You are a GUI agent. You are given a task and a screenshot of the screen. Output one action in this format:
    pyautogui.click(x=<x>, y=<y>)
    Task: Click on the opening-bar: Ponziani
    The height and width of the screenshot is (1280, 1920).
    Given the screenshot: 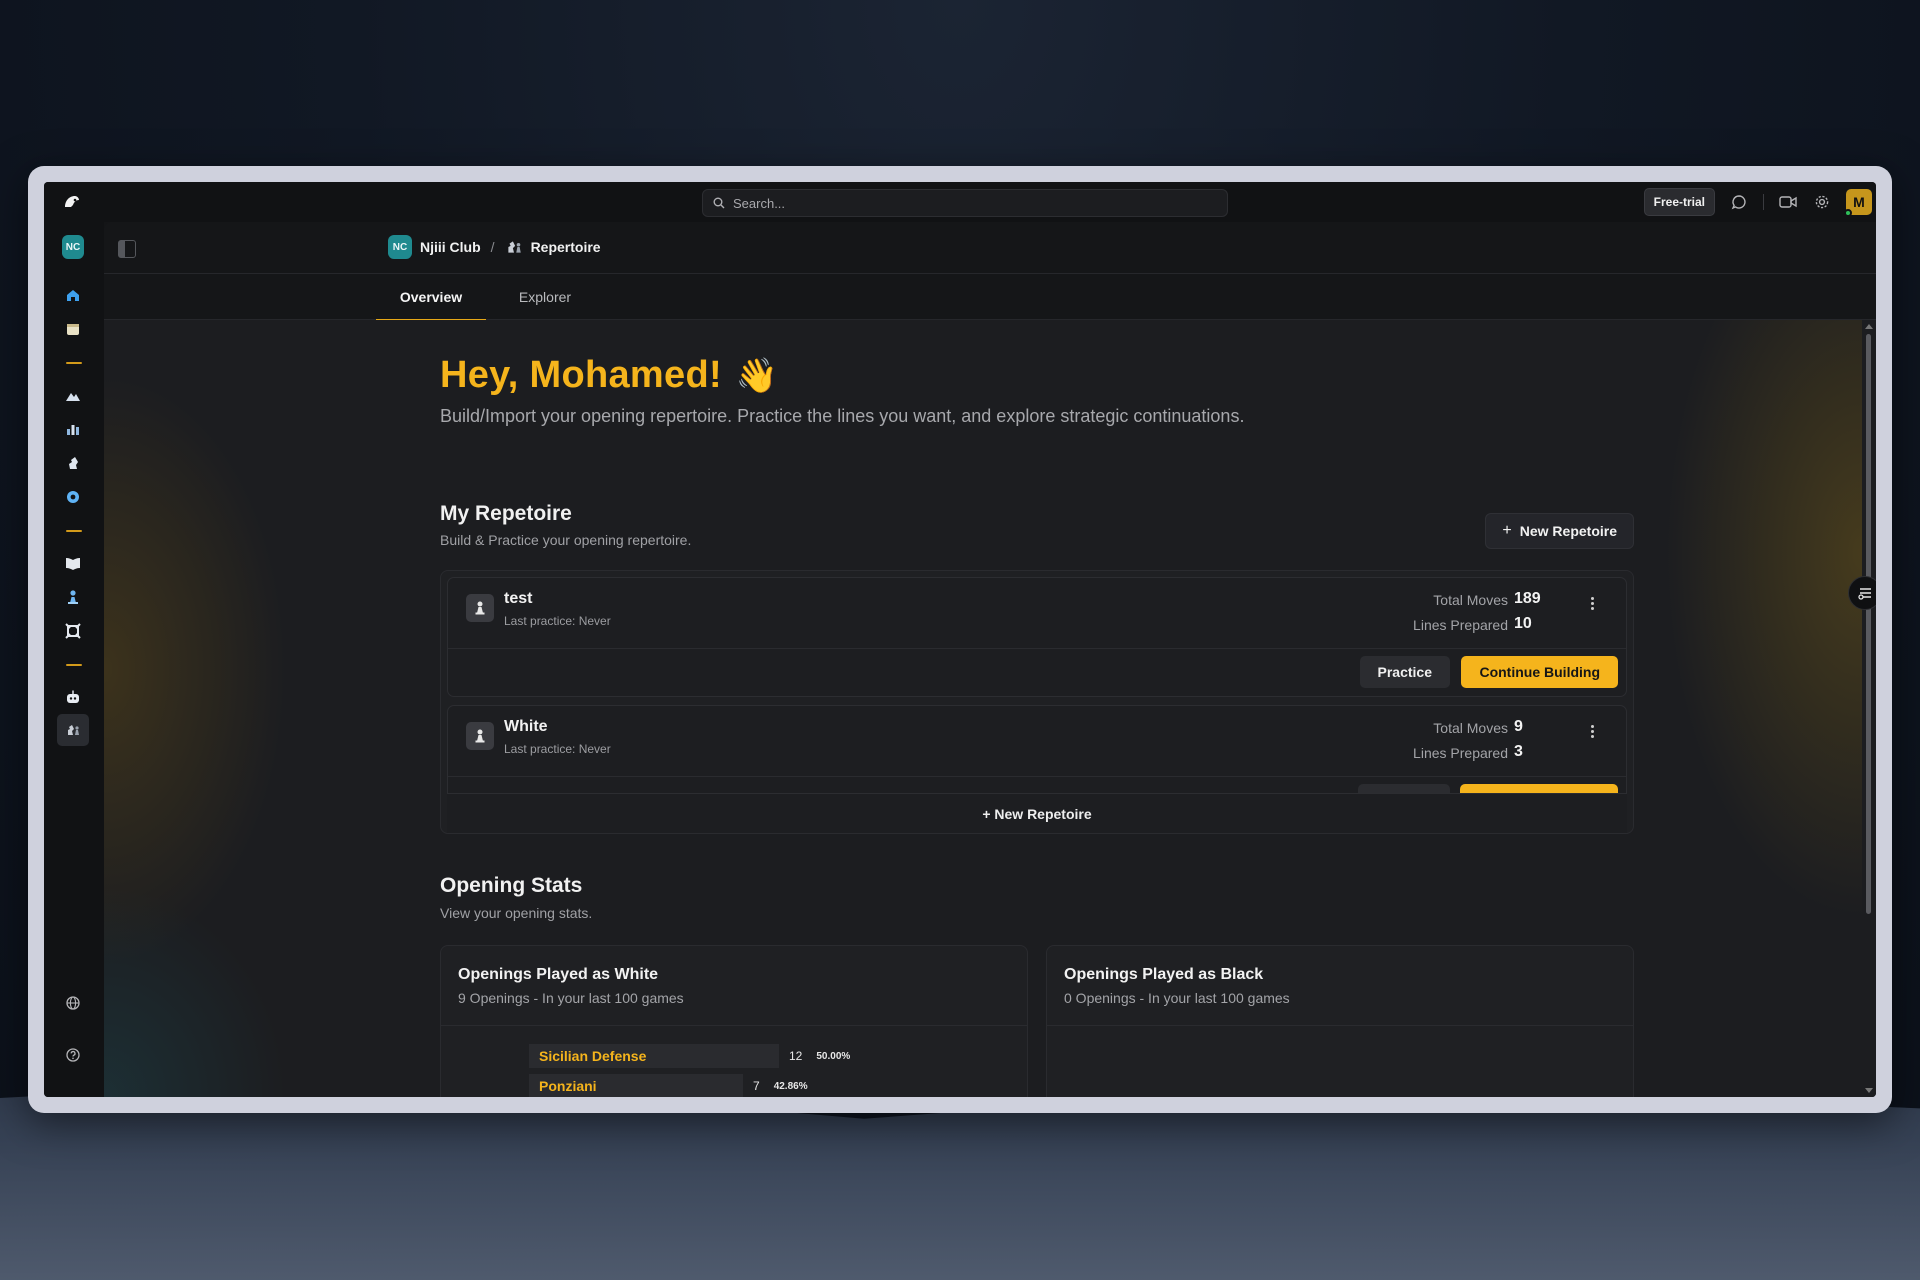 What is the action you would take?
    pyautogui.click(x=636, y=1085)
    